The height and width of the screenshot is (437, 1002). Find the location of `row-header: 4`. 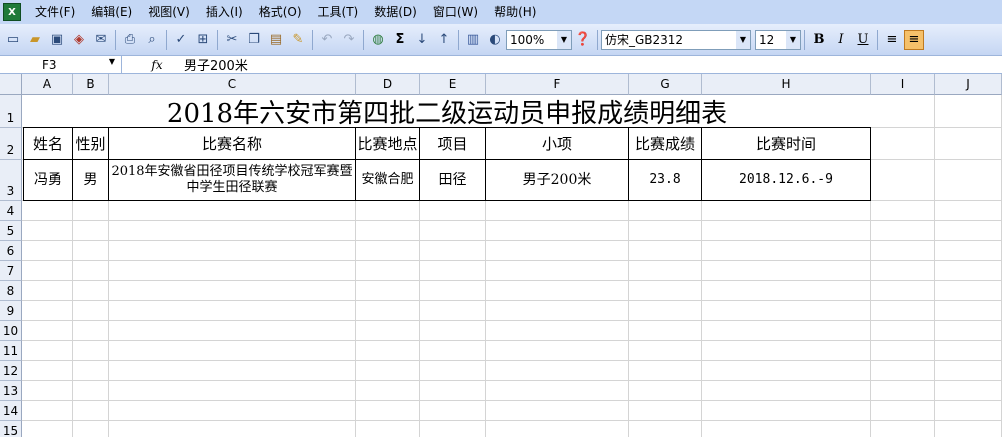

row-header: 4 is located at coordinates (11, 211).